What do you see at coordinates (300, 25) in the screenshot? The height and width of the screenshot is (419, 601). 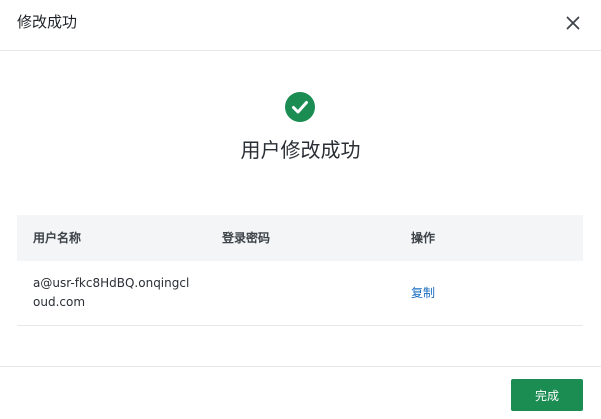 I see `dialog-header: 修改成功` at bounding box center [300, 25].